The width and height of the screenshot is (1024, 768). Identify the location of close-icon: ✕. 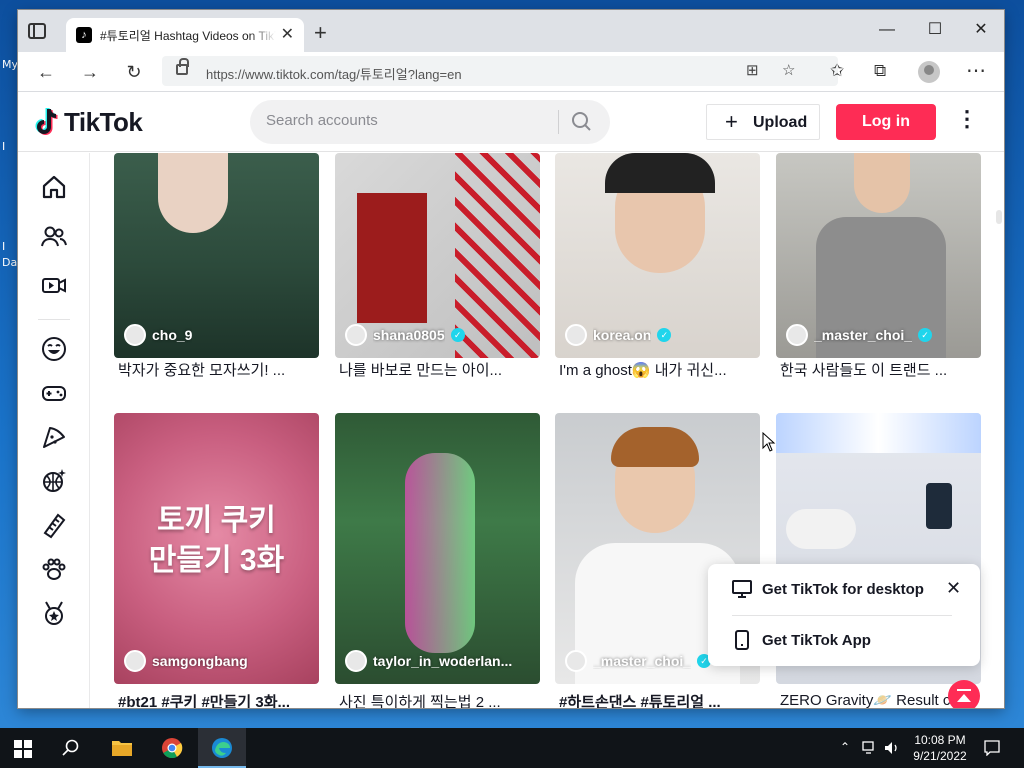
(953, 588).